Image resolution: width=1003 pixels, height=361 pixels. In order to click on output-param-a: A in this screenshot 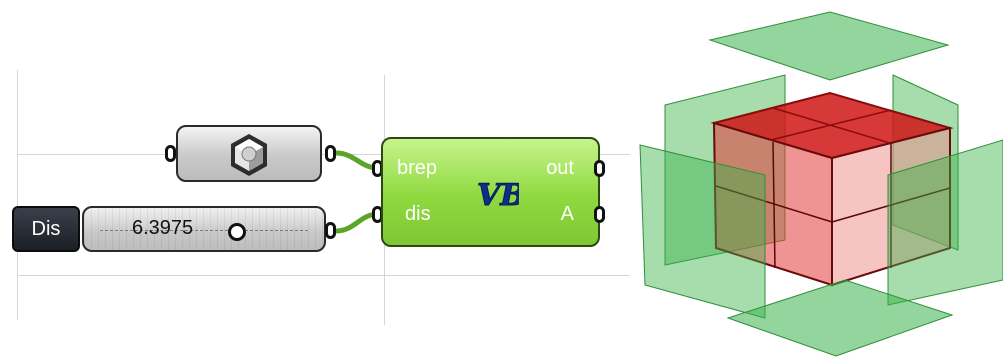, I will do `click(567, 214)`.